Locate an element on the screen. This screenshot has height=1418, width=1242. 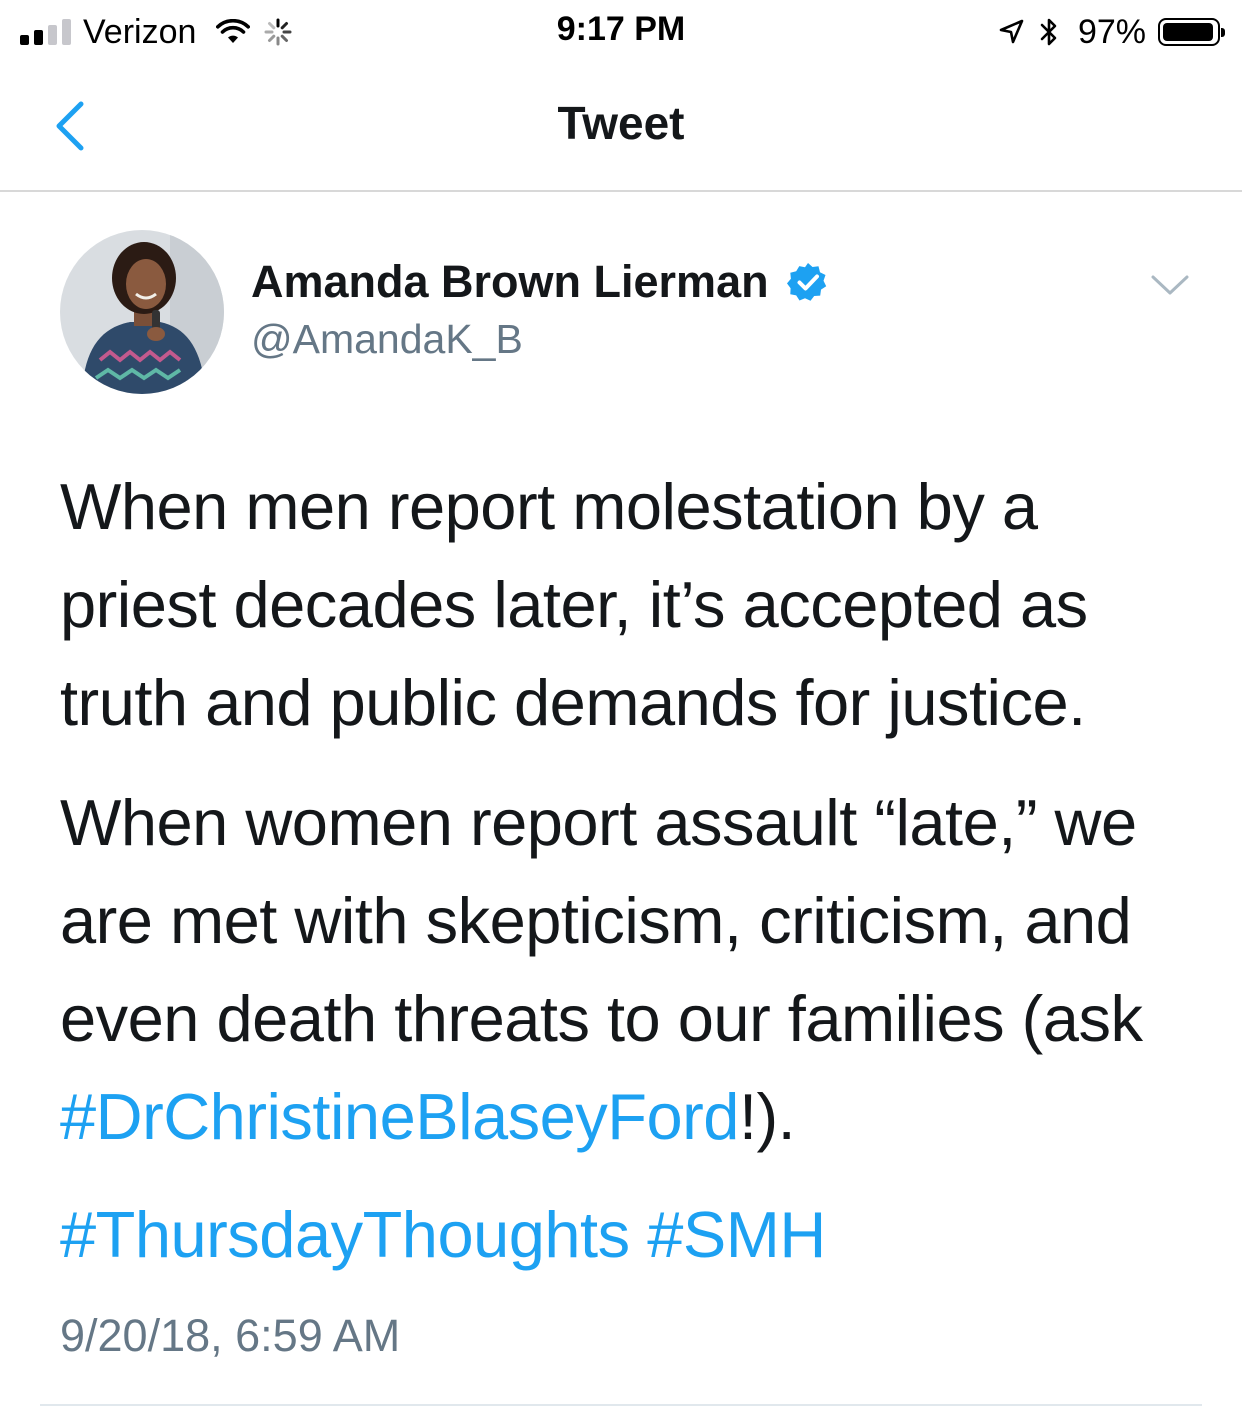
battery-icon is located at coordinates (1191, 32).